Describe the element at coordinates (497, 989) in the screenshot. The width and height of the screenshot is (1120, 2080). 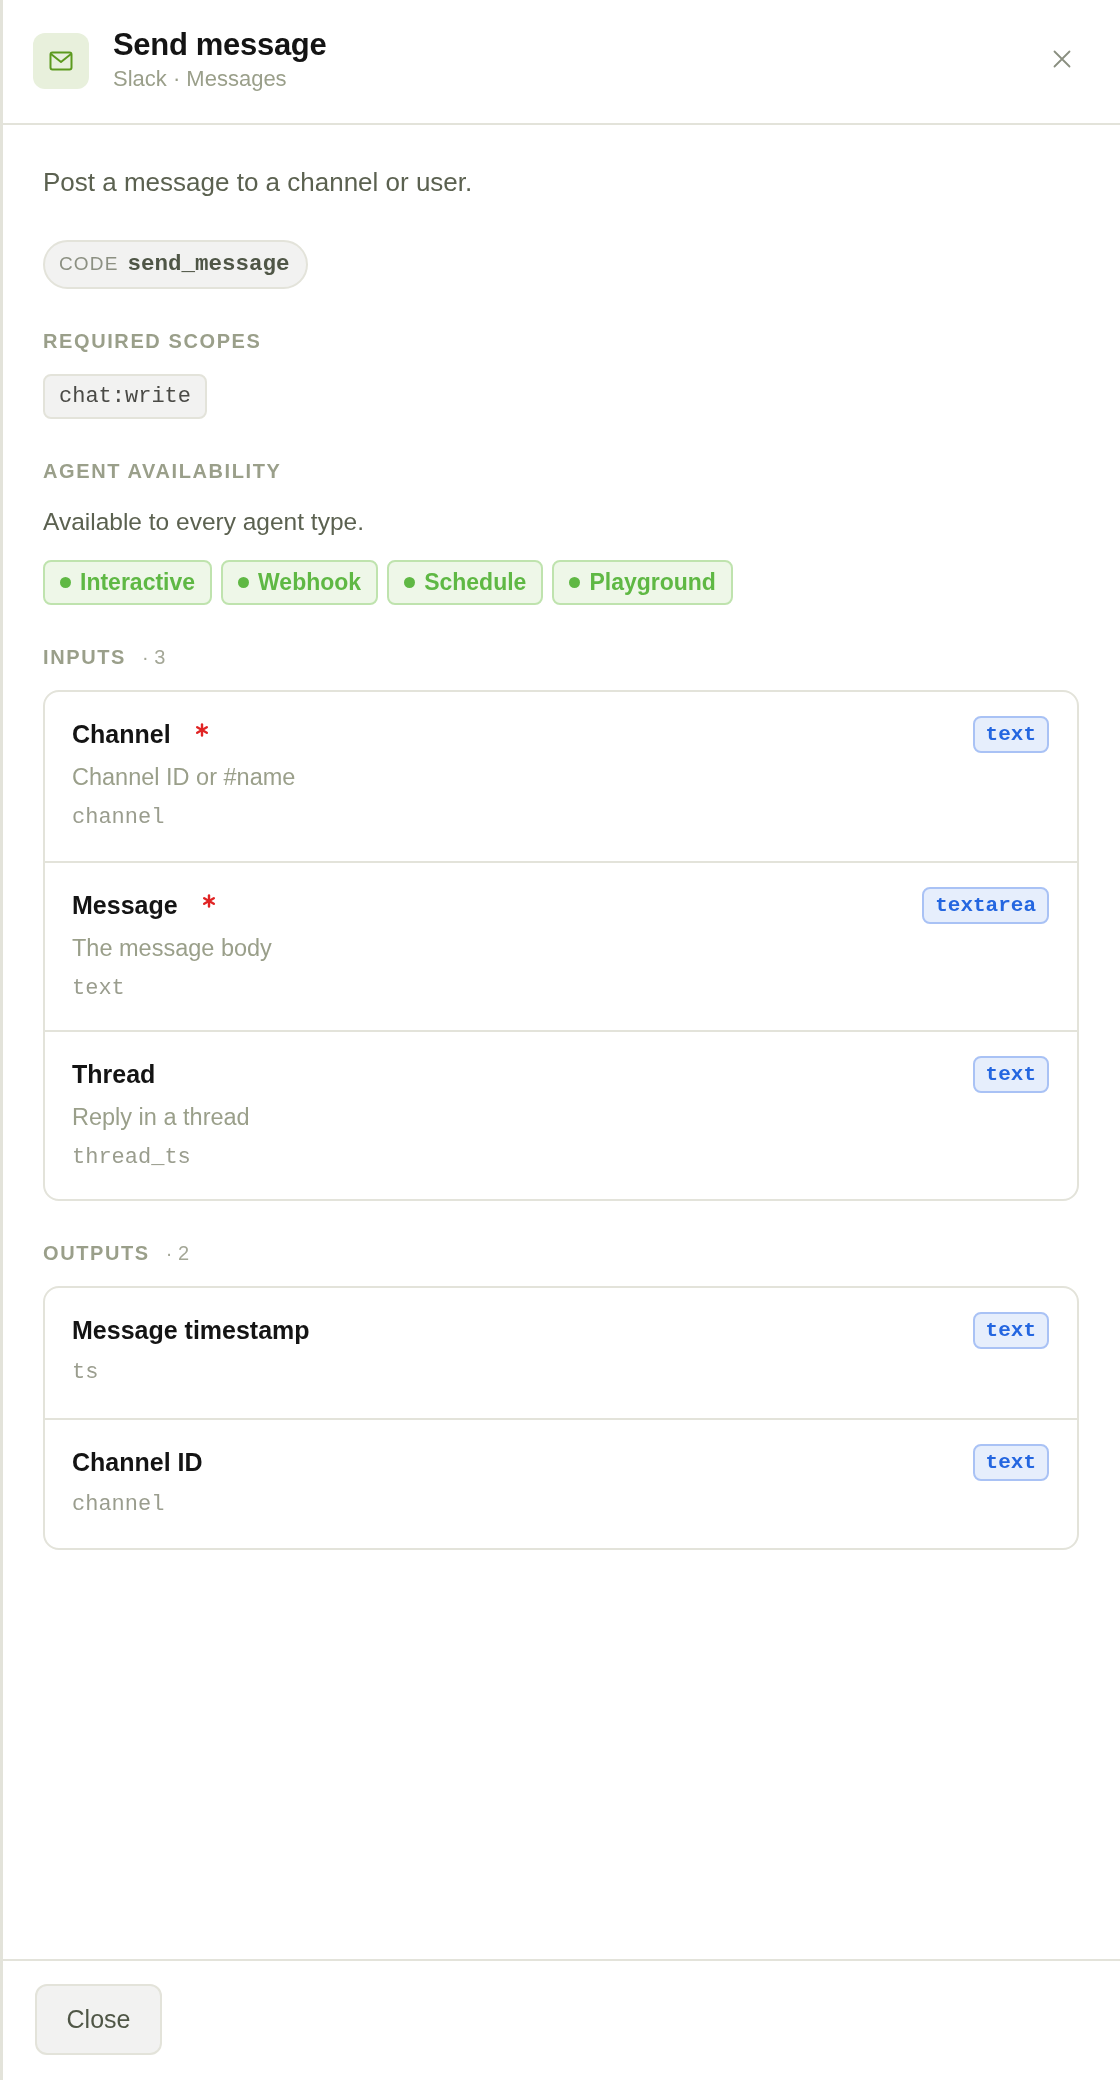
I see `field-key: text` at that location.